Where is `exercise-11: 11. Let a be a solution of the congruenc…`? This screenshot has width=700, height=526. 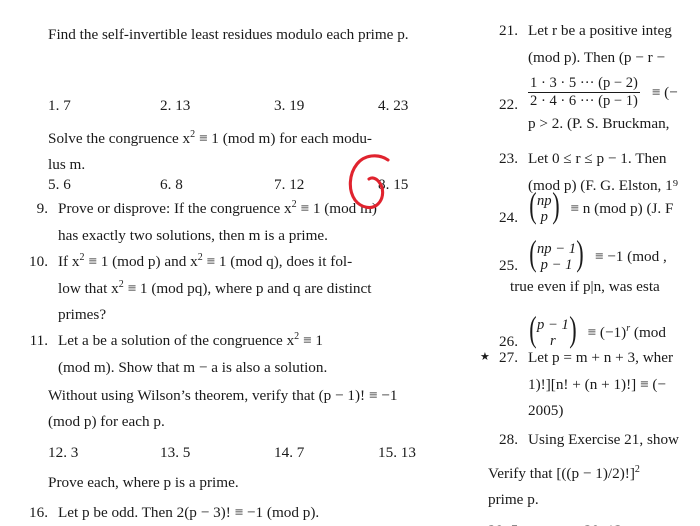 exercise-11: 11. Let a be a solution of the congruenc… is located at coordinates (240, 354).